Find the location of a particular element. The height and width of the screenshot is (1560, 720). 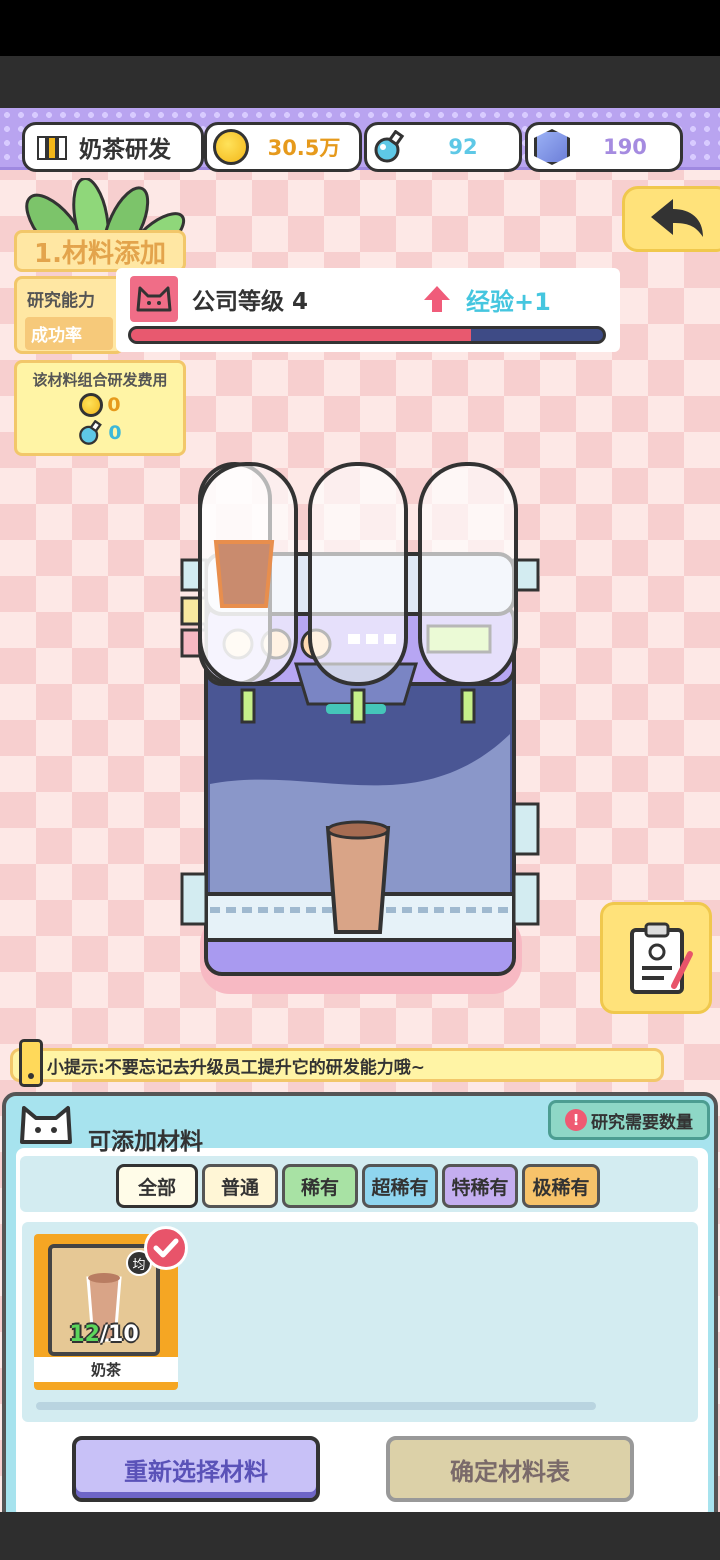

alert-icon: ! is located at coordinates (576, 1120).